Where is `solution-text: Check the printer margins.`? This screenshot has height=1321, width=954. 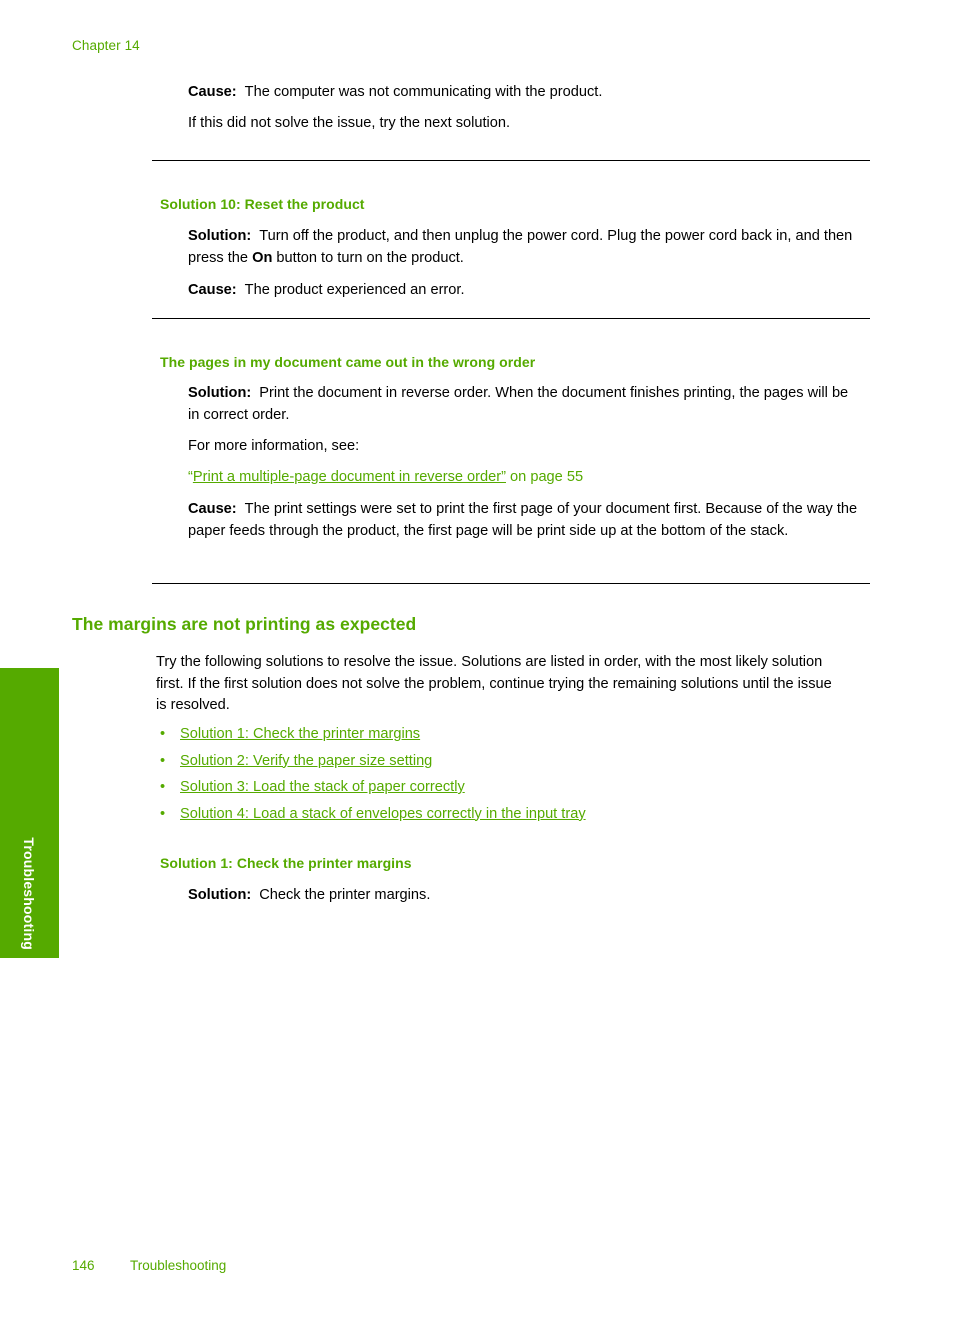 solution-text: Check the printer margins. is located at coordinates (345, 895).